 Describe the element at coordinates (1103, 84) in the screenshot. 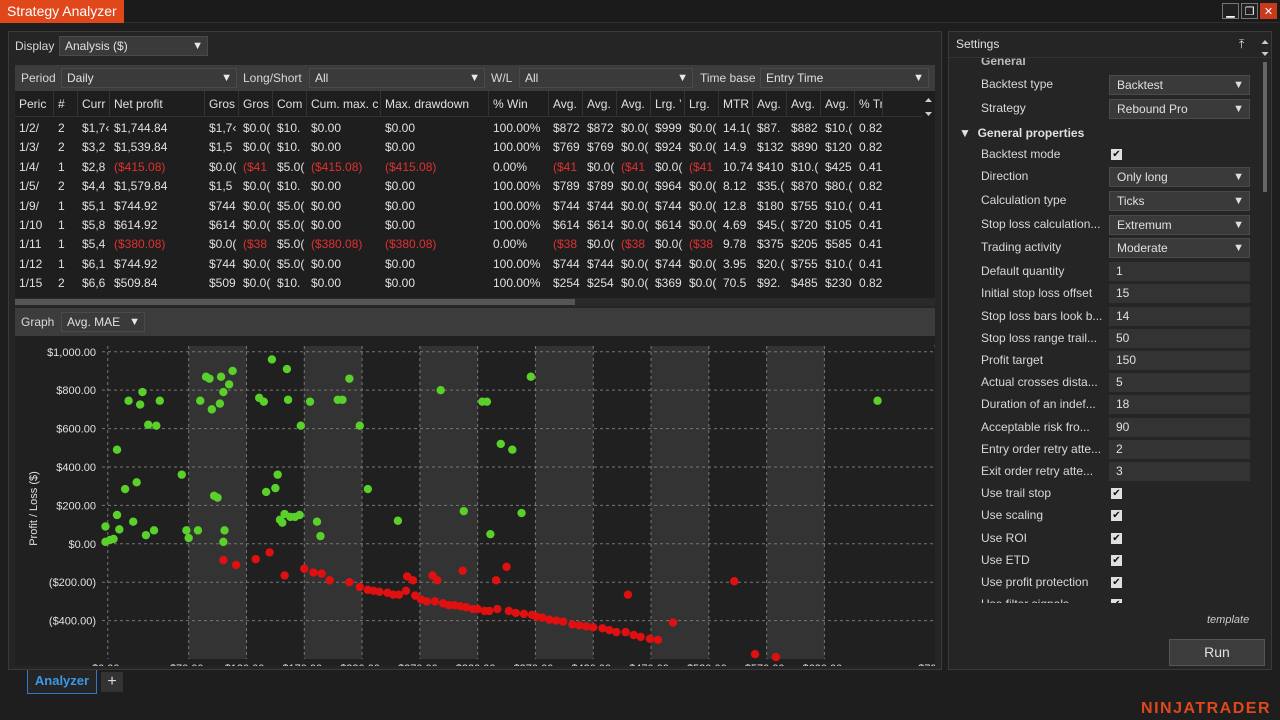

I see `property-row: Backtest type Backtest ▼` at that location.